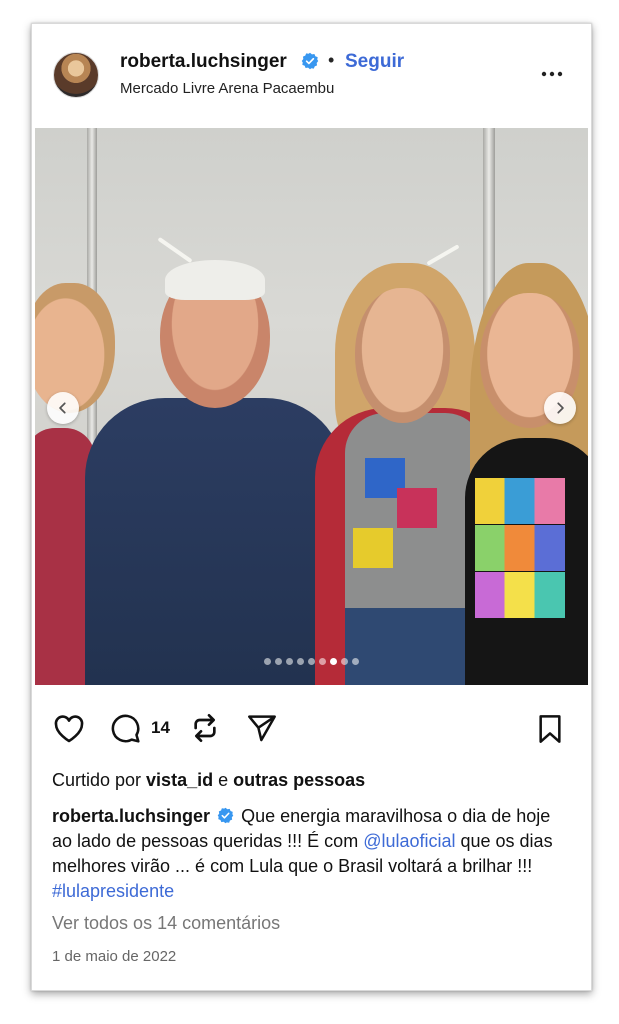  I want to click on chevron-left-icon, so click(62, 408).